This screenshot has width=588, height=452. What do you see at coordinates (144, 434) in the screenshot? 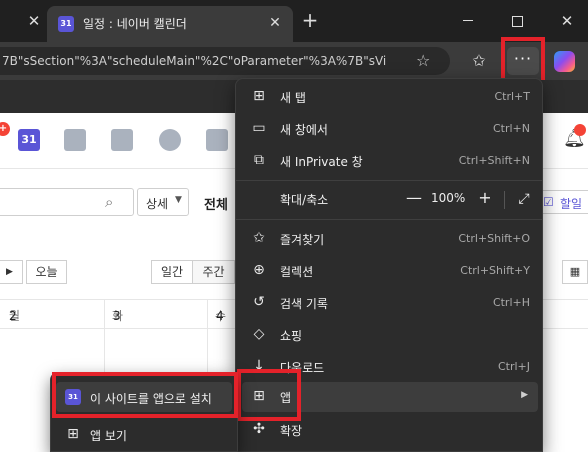
I see `menu-item-view-apps: ⊞ 앱 보기` at bounding box center [144, 434].